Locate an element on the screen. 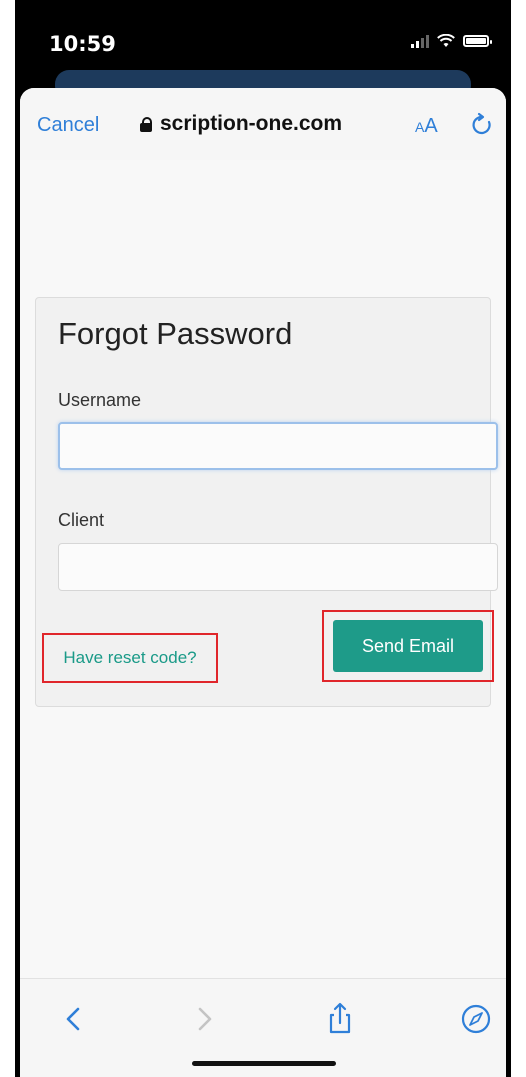 This screenshot has height=1077, width=526. signal-icon is located at coordinates (420, 41).